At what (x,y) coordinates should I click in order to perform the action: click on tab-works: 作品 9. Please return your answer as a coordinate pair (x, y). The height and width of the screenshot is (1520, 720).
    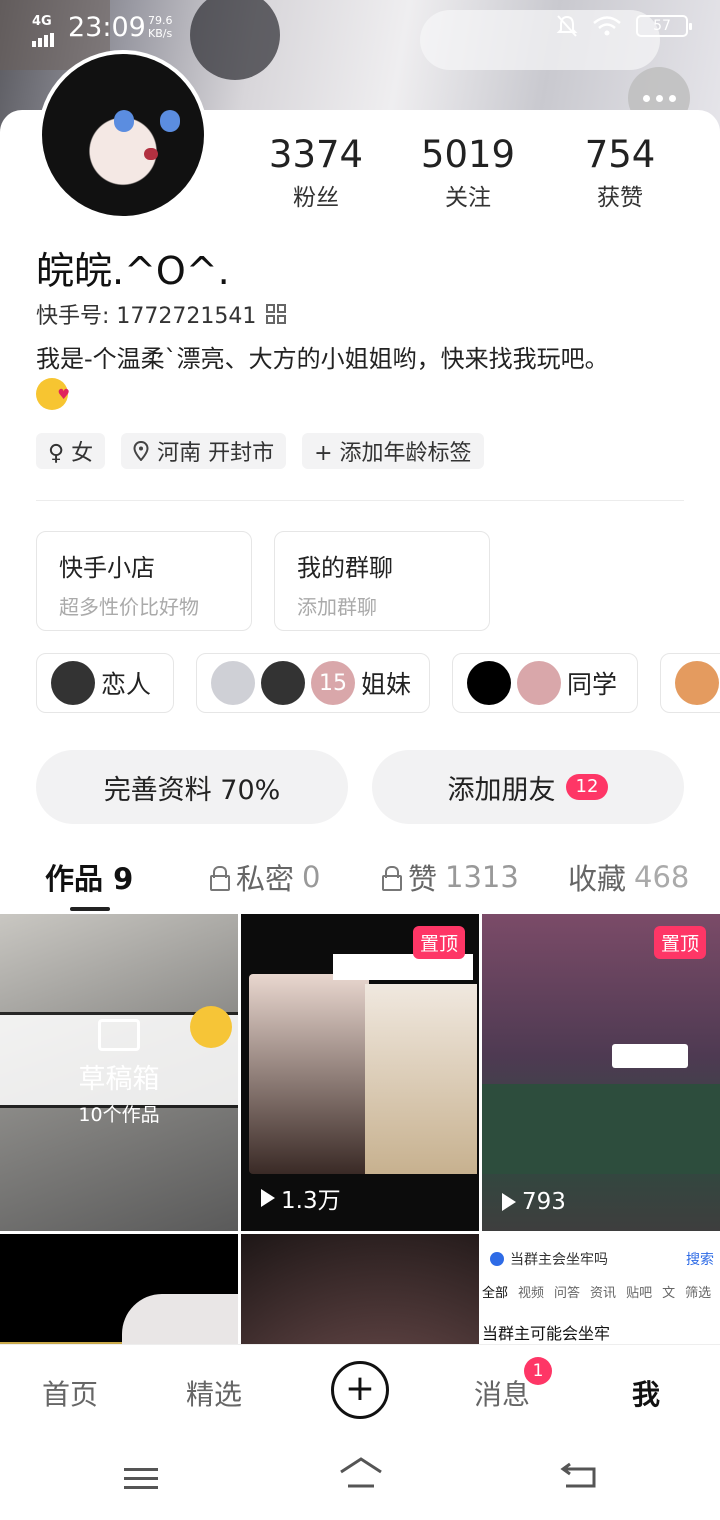
    Looking at the image, I should click on (89, 877).